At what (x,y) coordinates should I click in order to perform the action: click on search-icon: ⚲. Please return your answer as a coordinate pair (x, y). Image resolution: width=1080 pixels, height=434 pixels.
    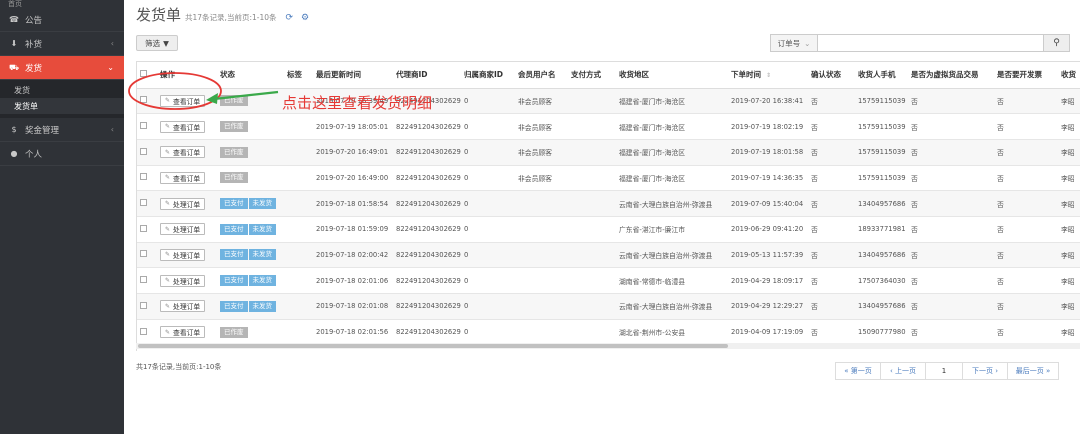
    Looking at the image, I should click on (1056, 43).